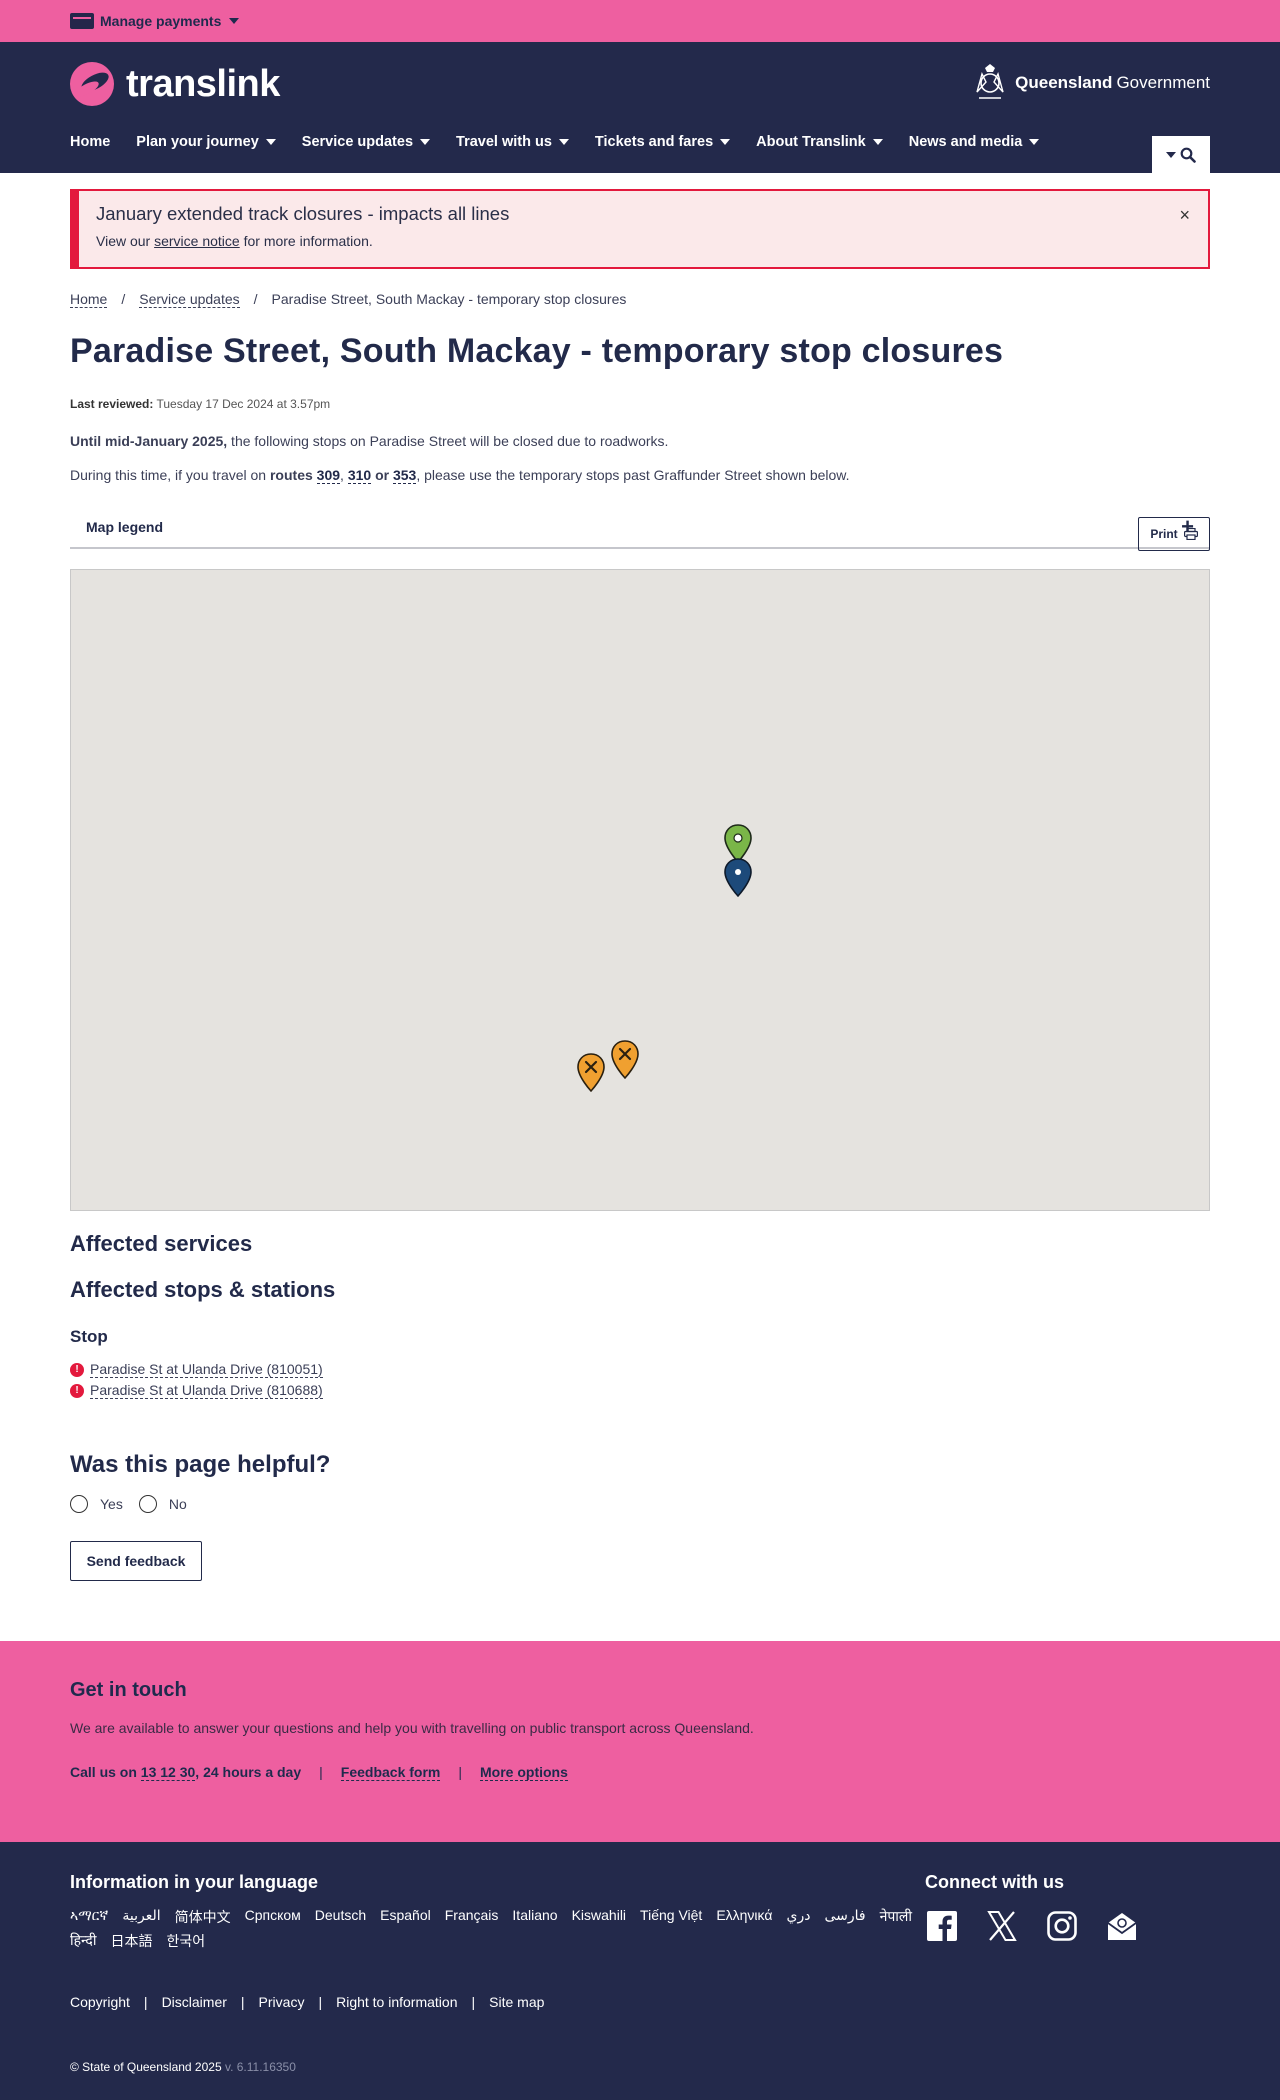 This screenshot has width=1280, height=2100. Describe the element at coordinates (1062, 1926) in the screenshot. I see `instagram-icon` at that location.